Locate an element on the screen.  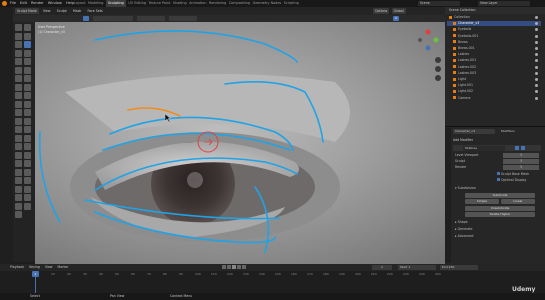
brush-selector is located at coordinates (113, 18).